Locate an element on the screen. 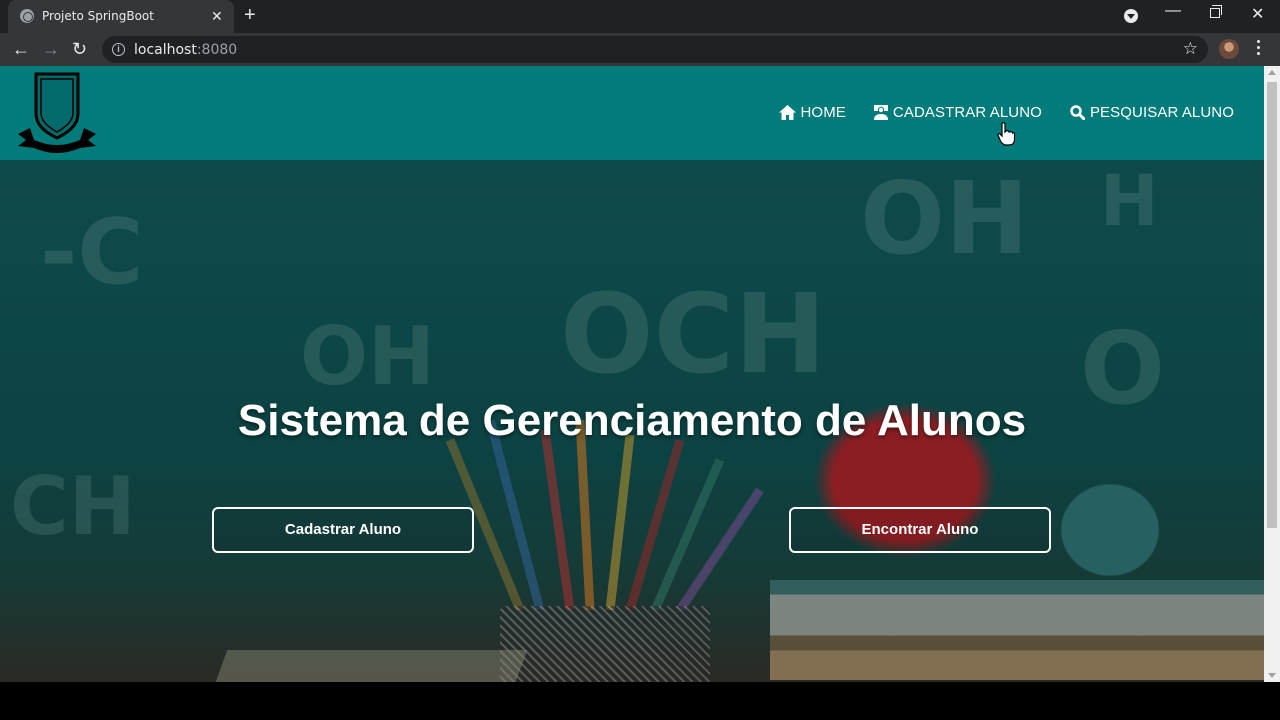  globe-icon is located at coordinates (27, 16).